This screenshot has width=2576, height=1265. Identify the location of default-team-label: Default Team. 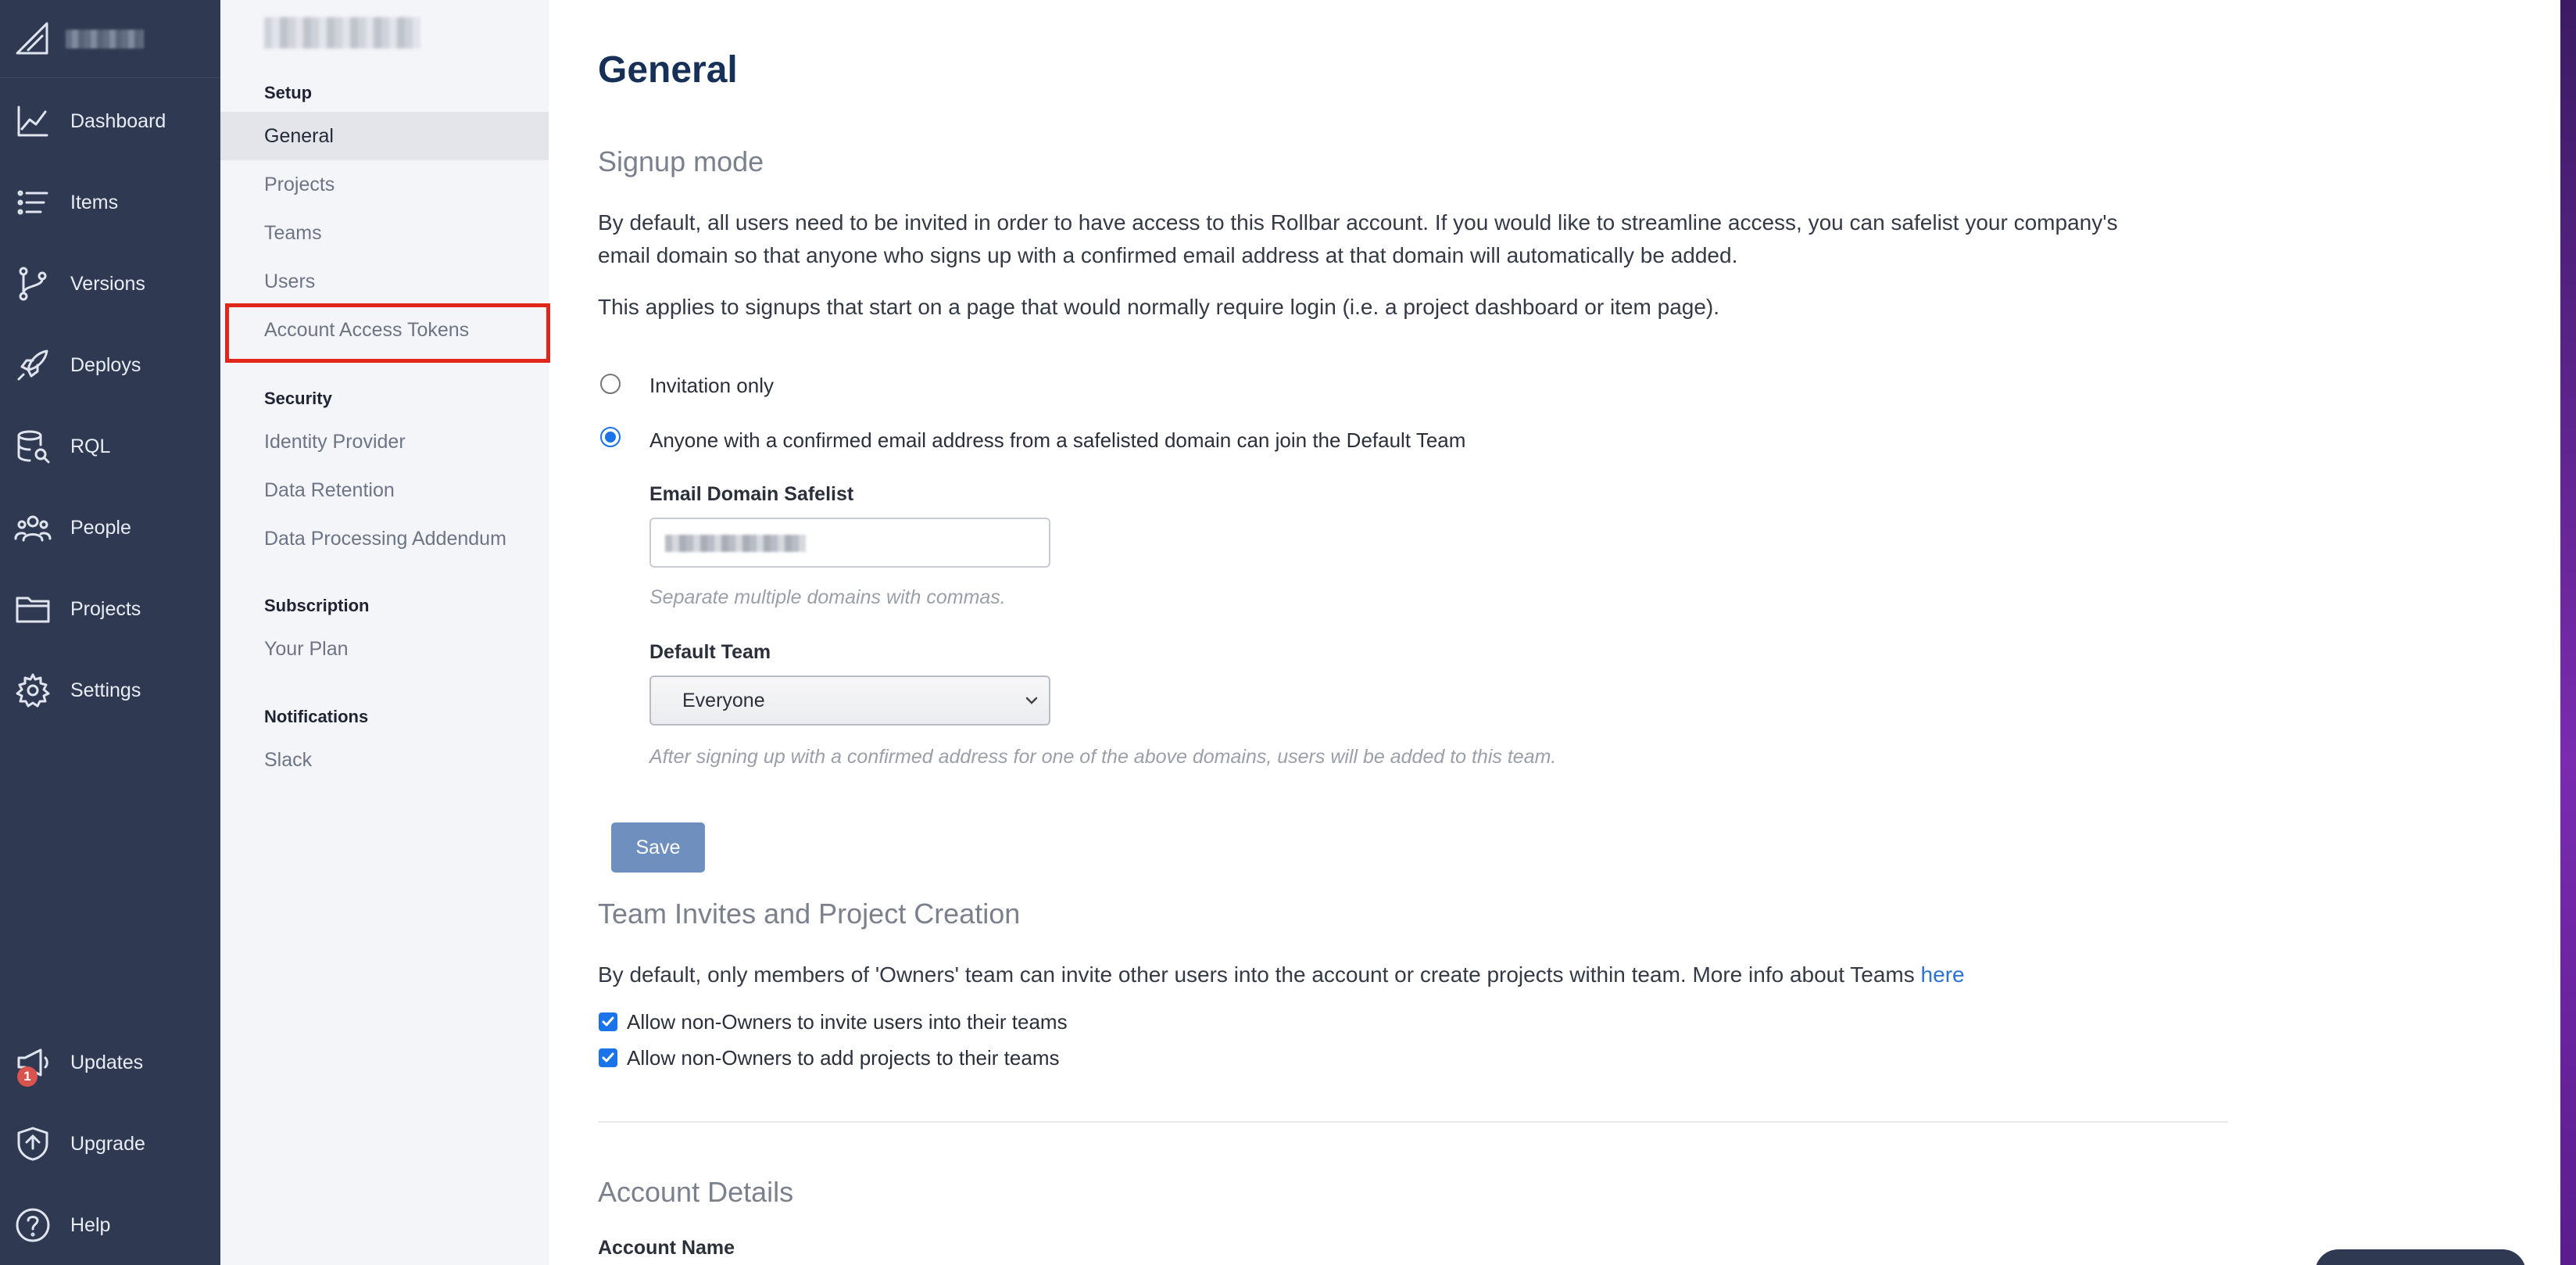
(710, 652).